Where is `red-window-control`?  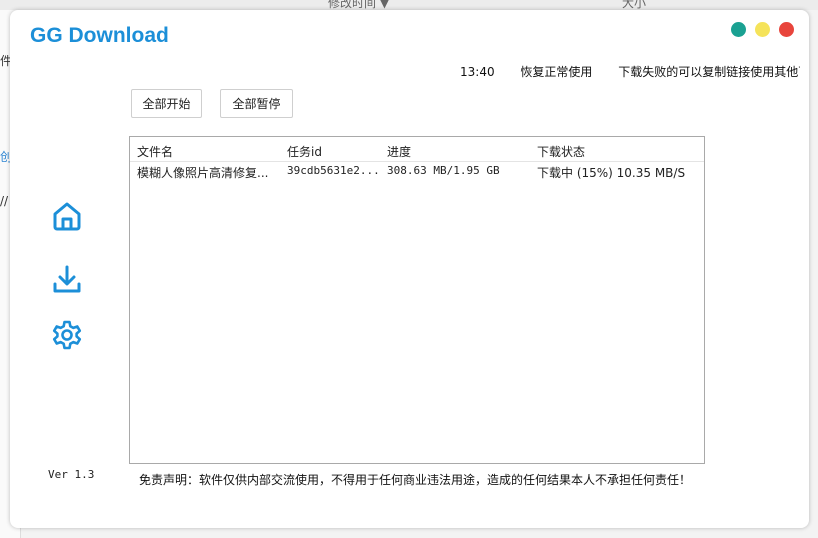
red-window-control is located at coordinates (786, 29).